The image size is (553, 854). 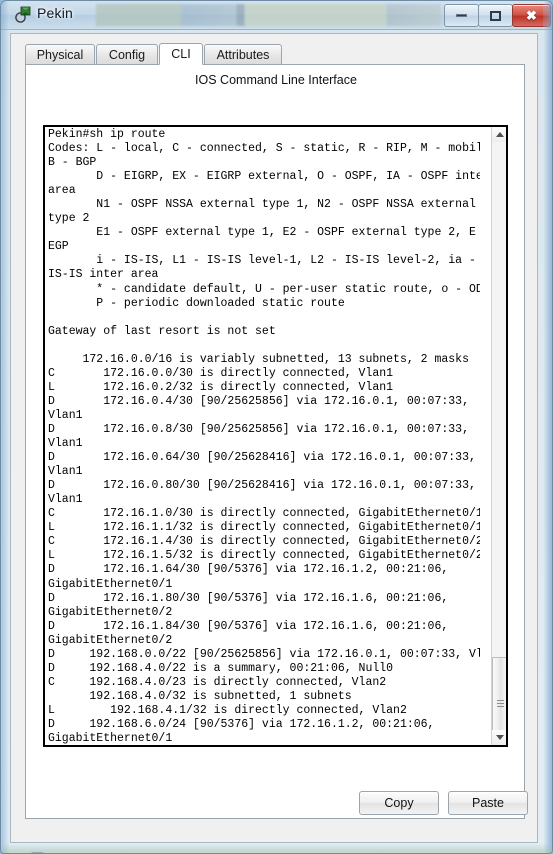 I want to click on tab-config: Config, so click(x=127, y=54).